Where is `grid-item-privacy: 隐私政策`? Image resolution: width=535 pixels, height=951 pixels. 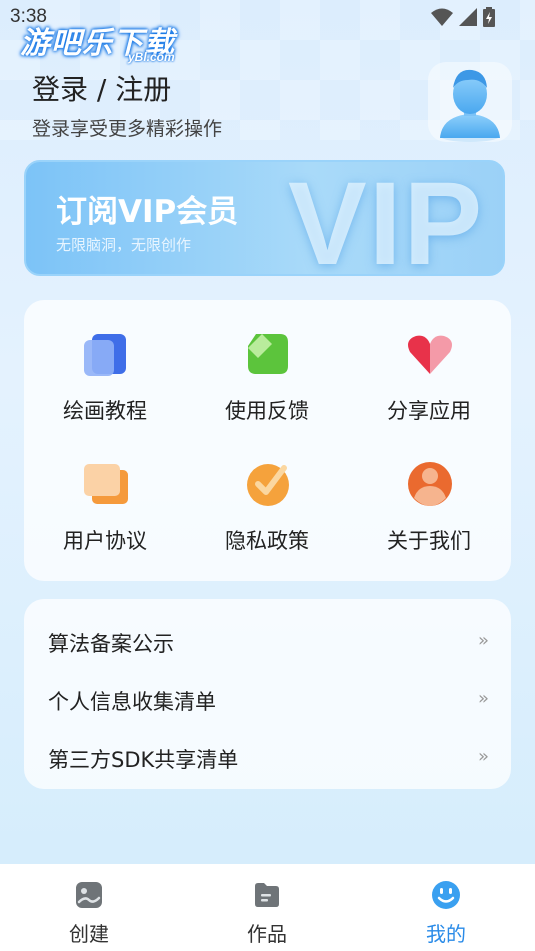 grid-item-privacy: 隐私政策 is located at coordinates (267, 495).